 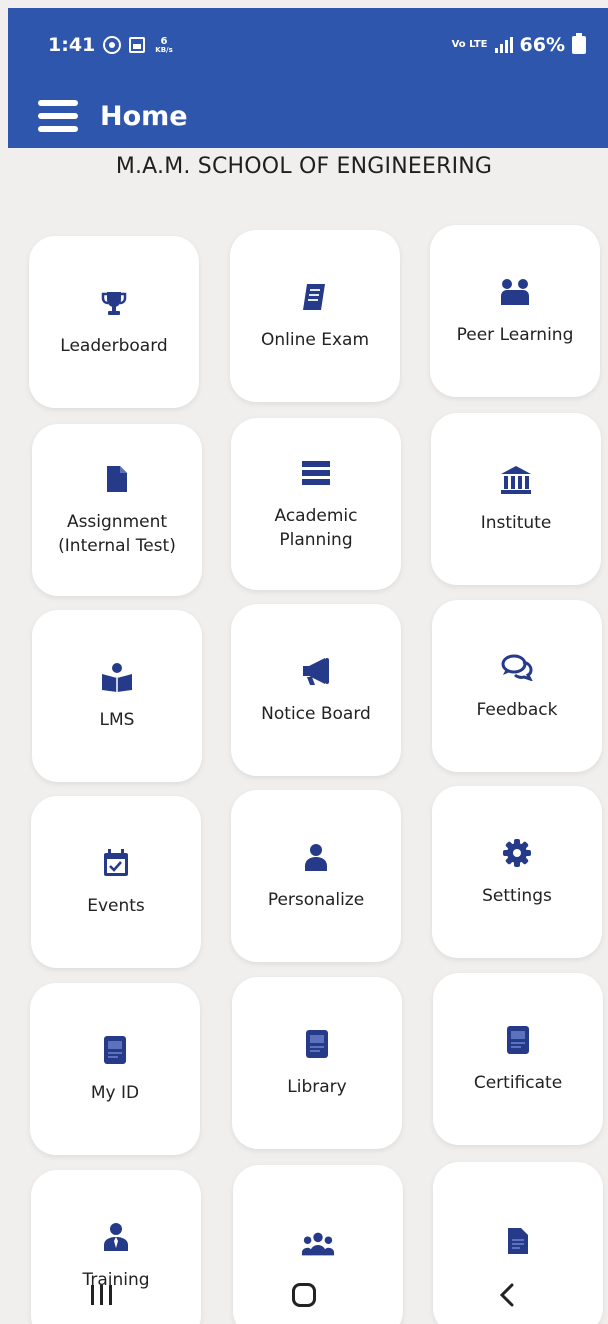 What do you see at coordinates (116, 882) in the screenshot?
I see `tile-events: Events` at bounding box center [116, 882].